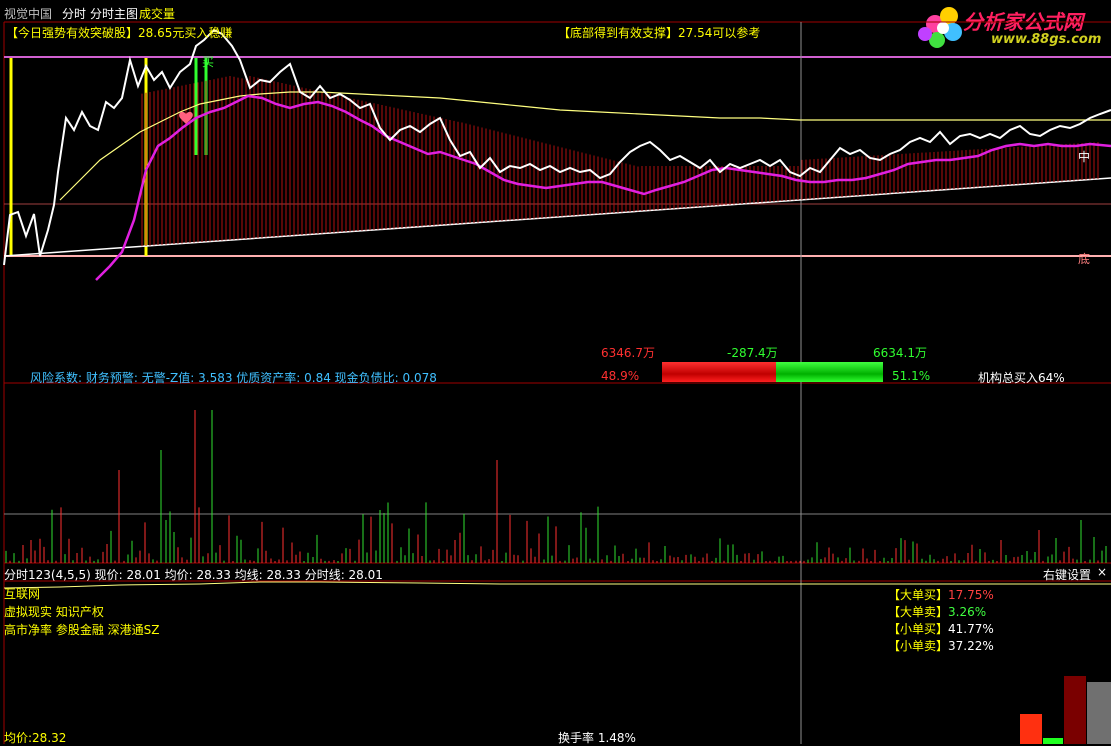 Image resolution: width=1111 pixels, height=746 pixels. What do you see at coordinates (1031, 729) in the screenshot?
I see `big-buy-bar` at bounding box center [1031, 729].